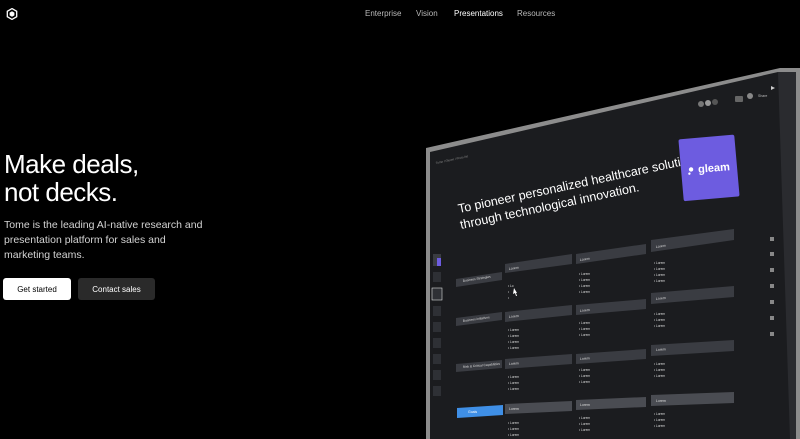  I want to click on play-icon-box, so click(739, 99).